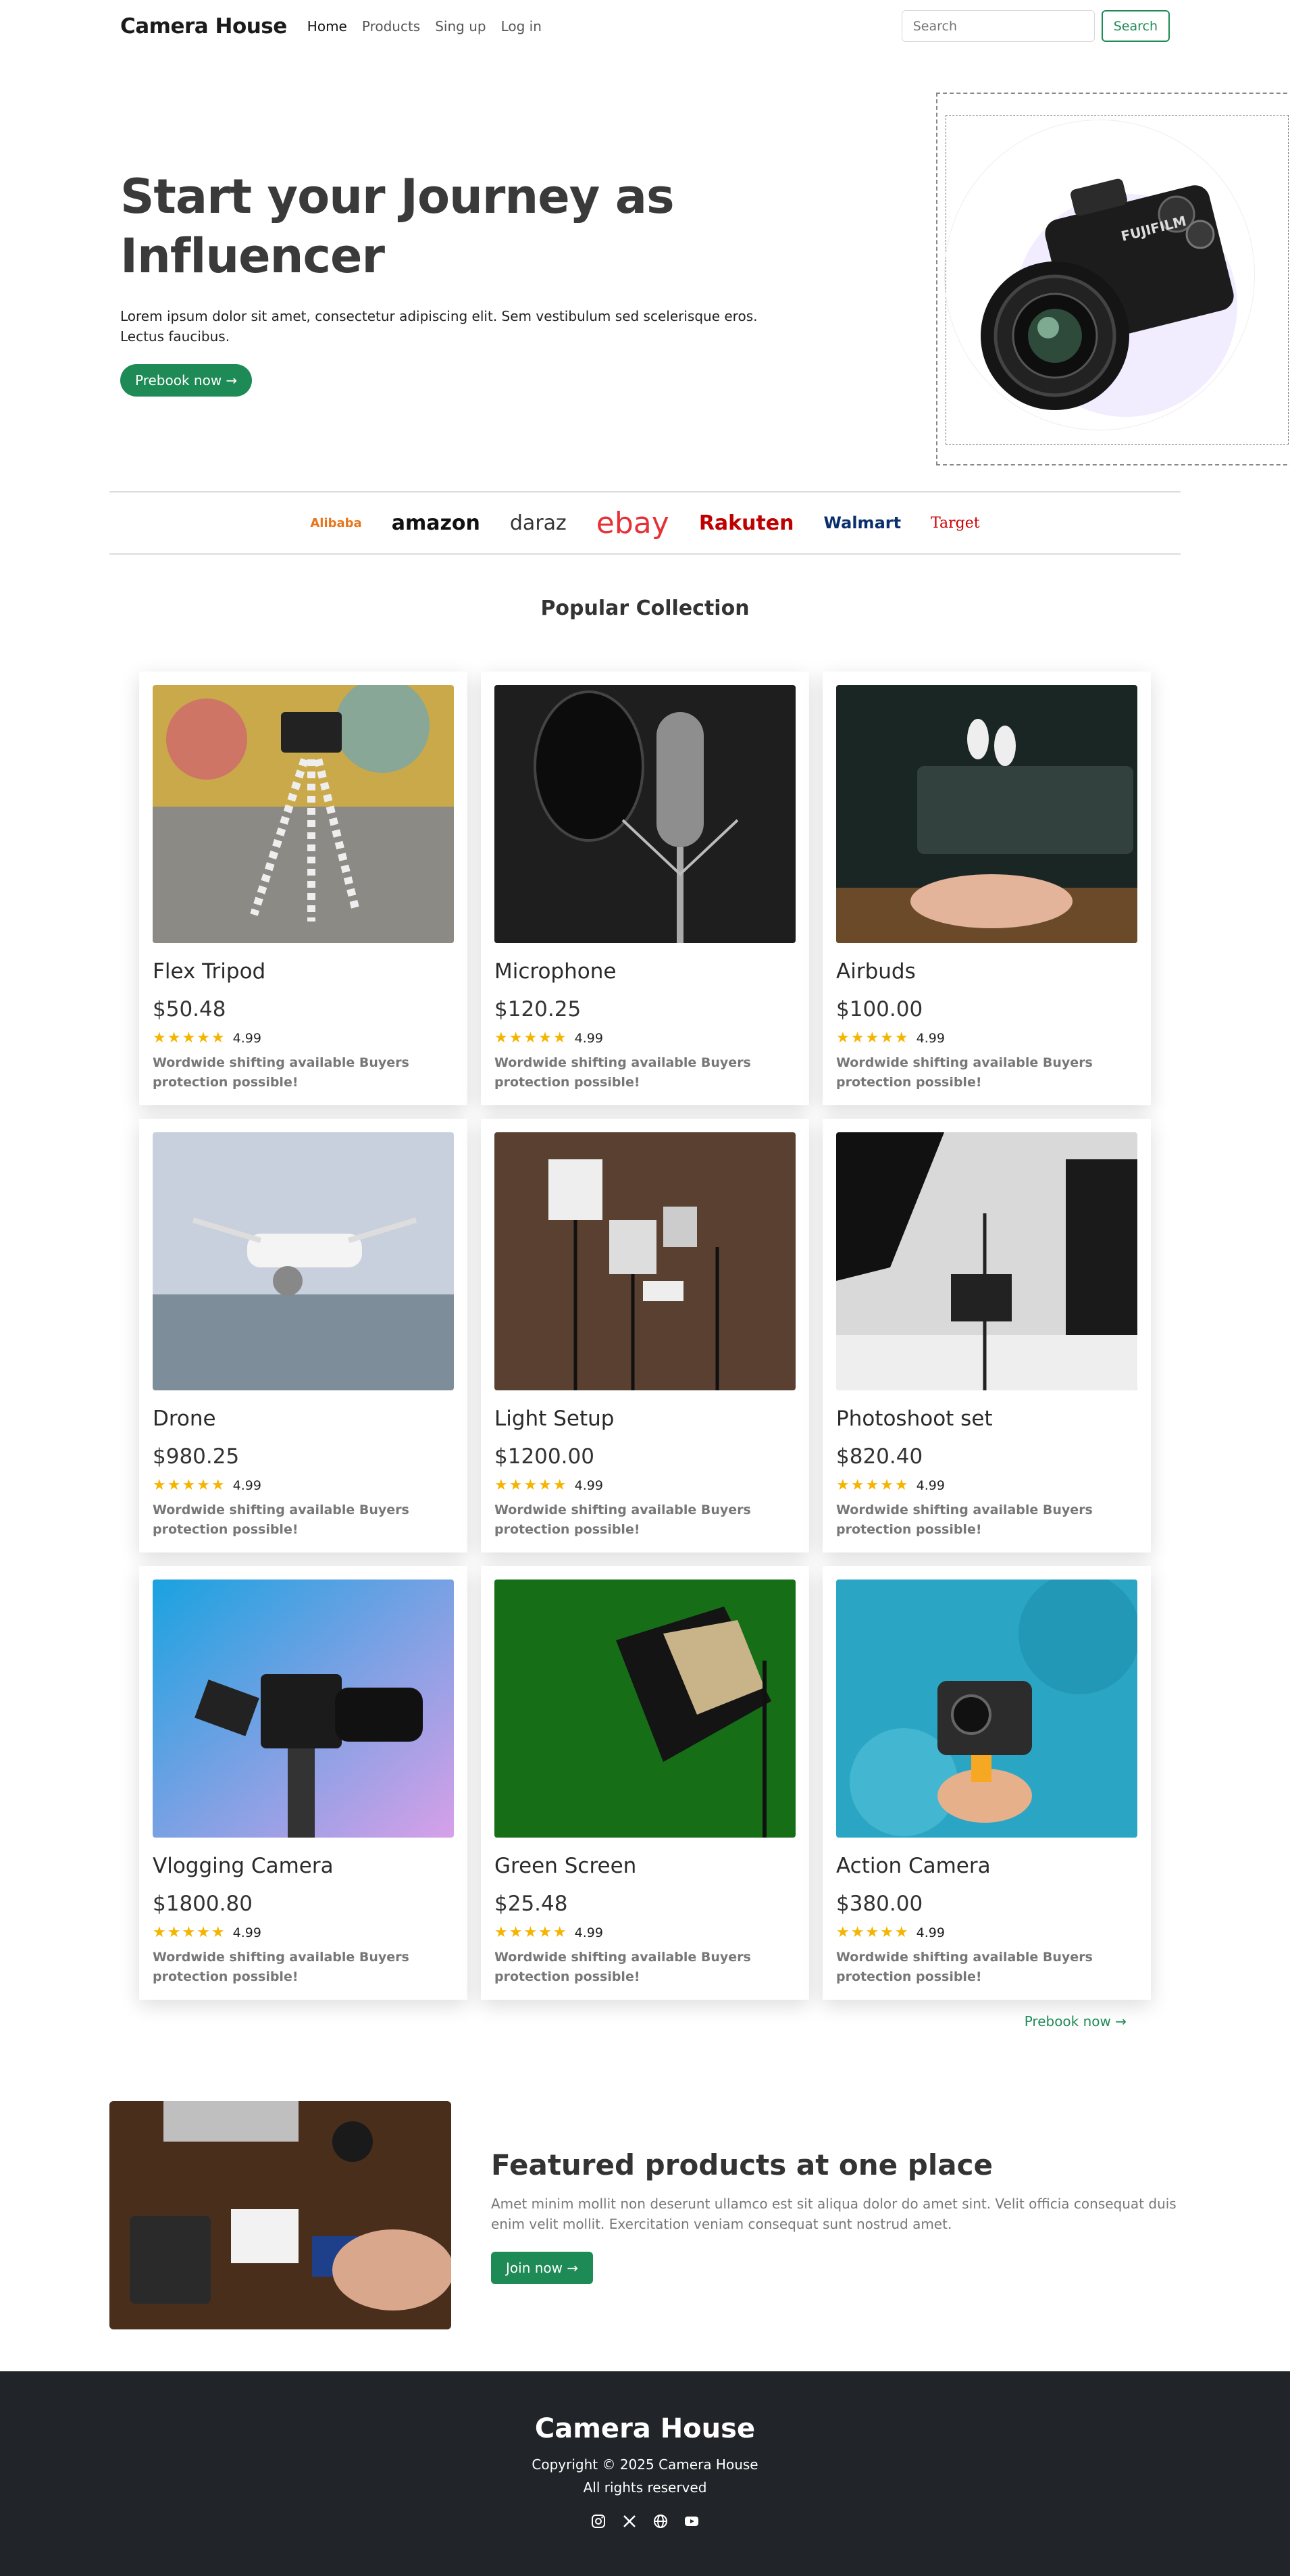  Describe the element at coordinates (186, 380) in the screenshot. I see `prebook-button: Prebook now →` at that location.